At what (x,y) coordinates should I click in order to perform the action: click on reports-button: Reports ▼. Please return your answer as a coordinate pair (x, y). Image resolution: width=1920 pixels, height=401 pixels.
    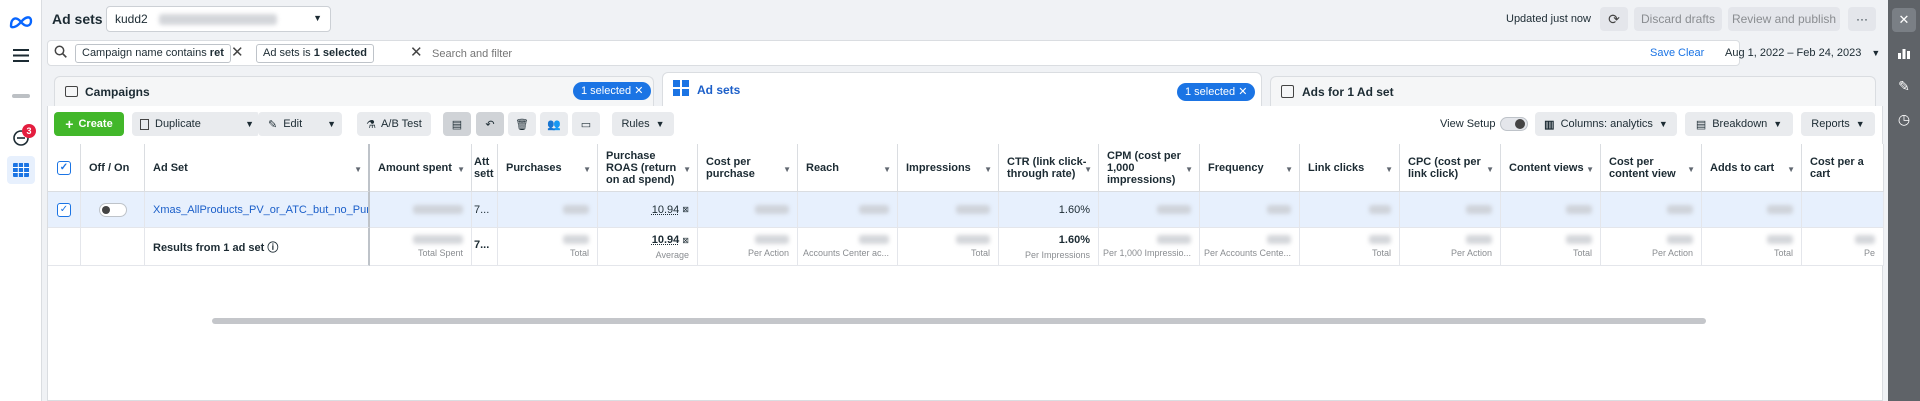
    Looking at the image, I should click on (1838, 124).